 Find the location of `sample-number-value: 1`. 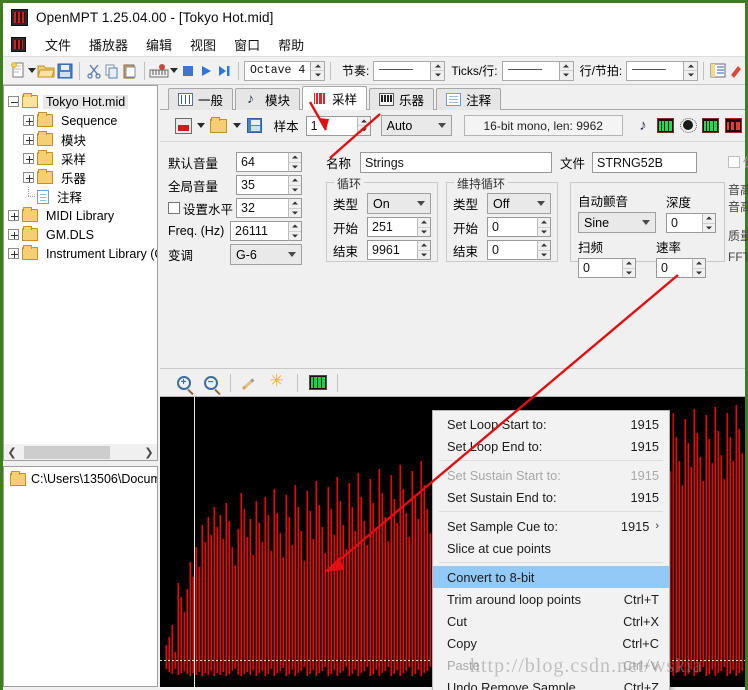

sample-number-value: 1 is located at coordinates (331, 125).